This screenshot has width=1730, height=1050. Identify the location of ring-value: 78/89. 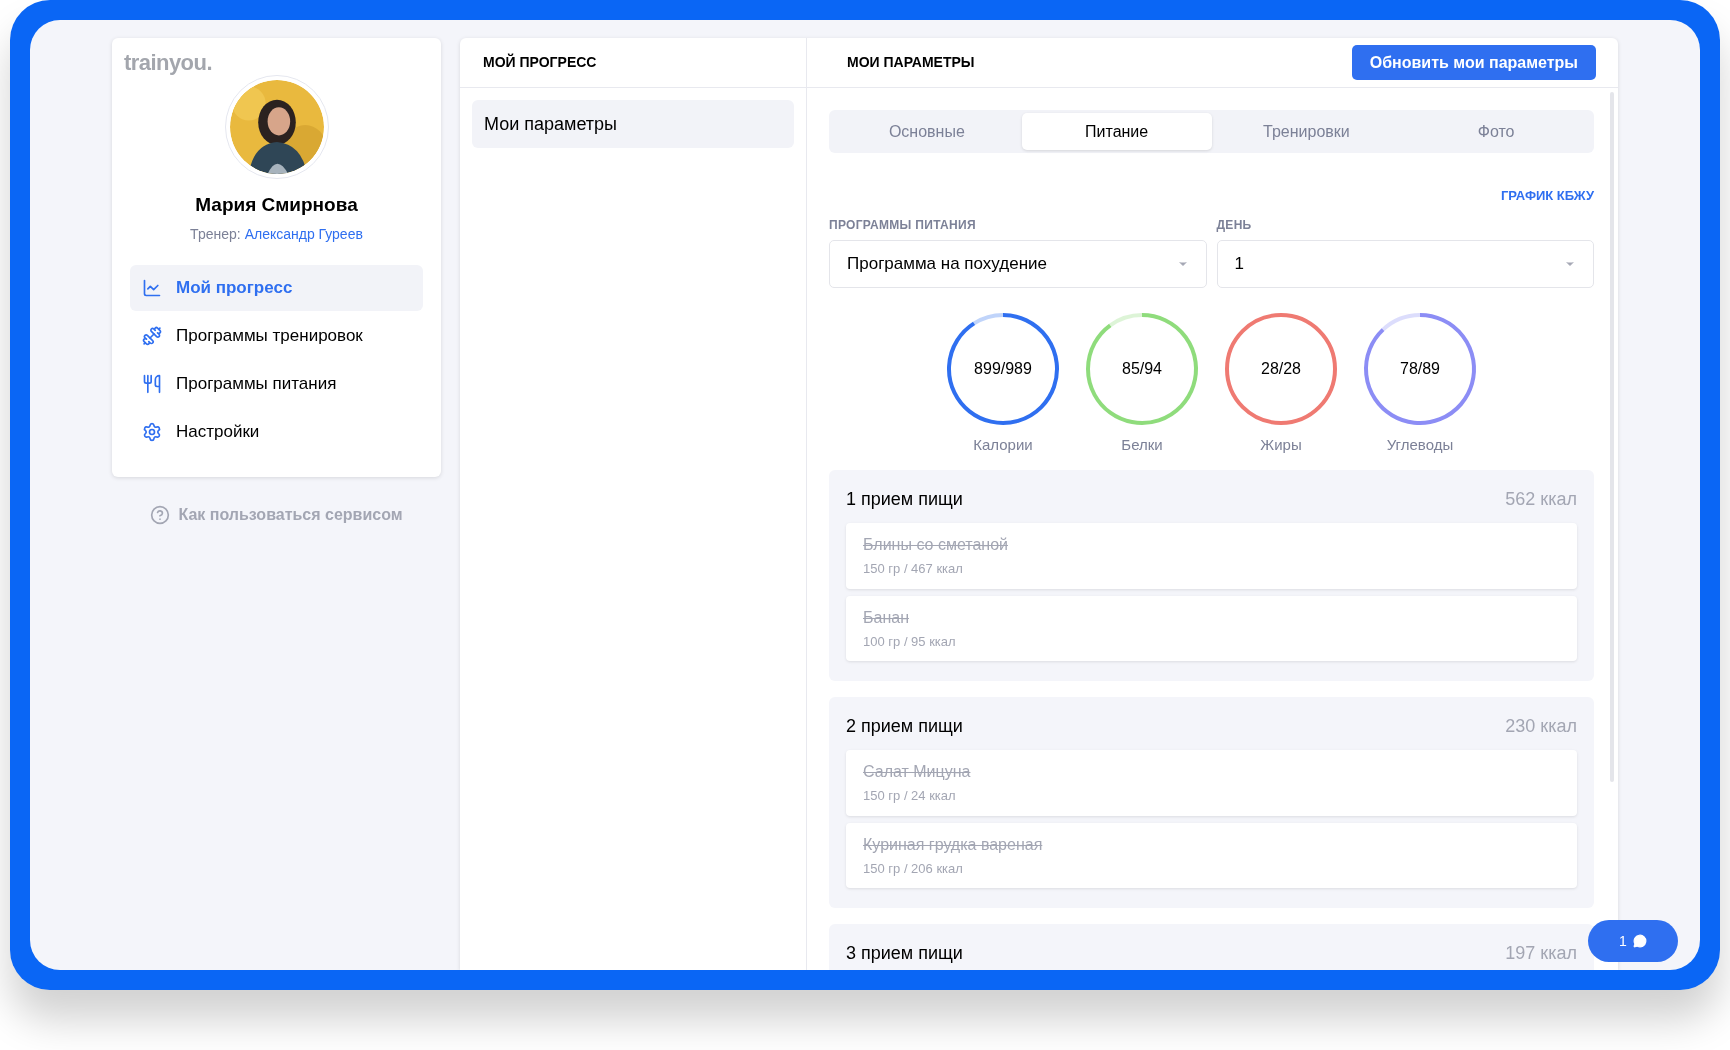
(1420, 368).